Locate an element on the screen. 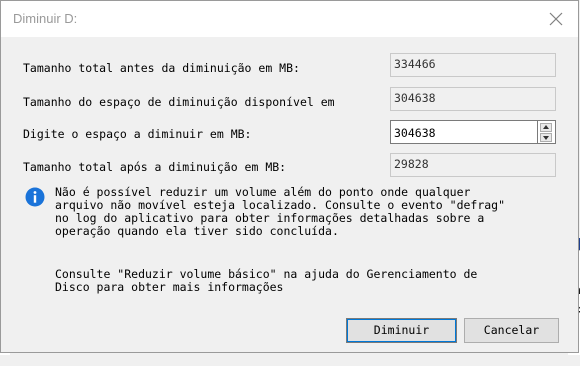 The height and width of the screenshot is (366, 580). shrink-amount-spinner is located at coordinates (547, 132).